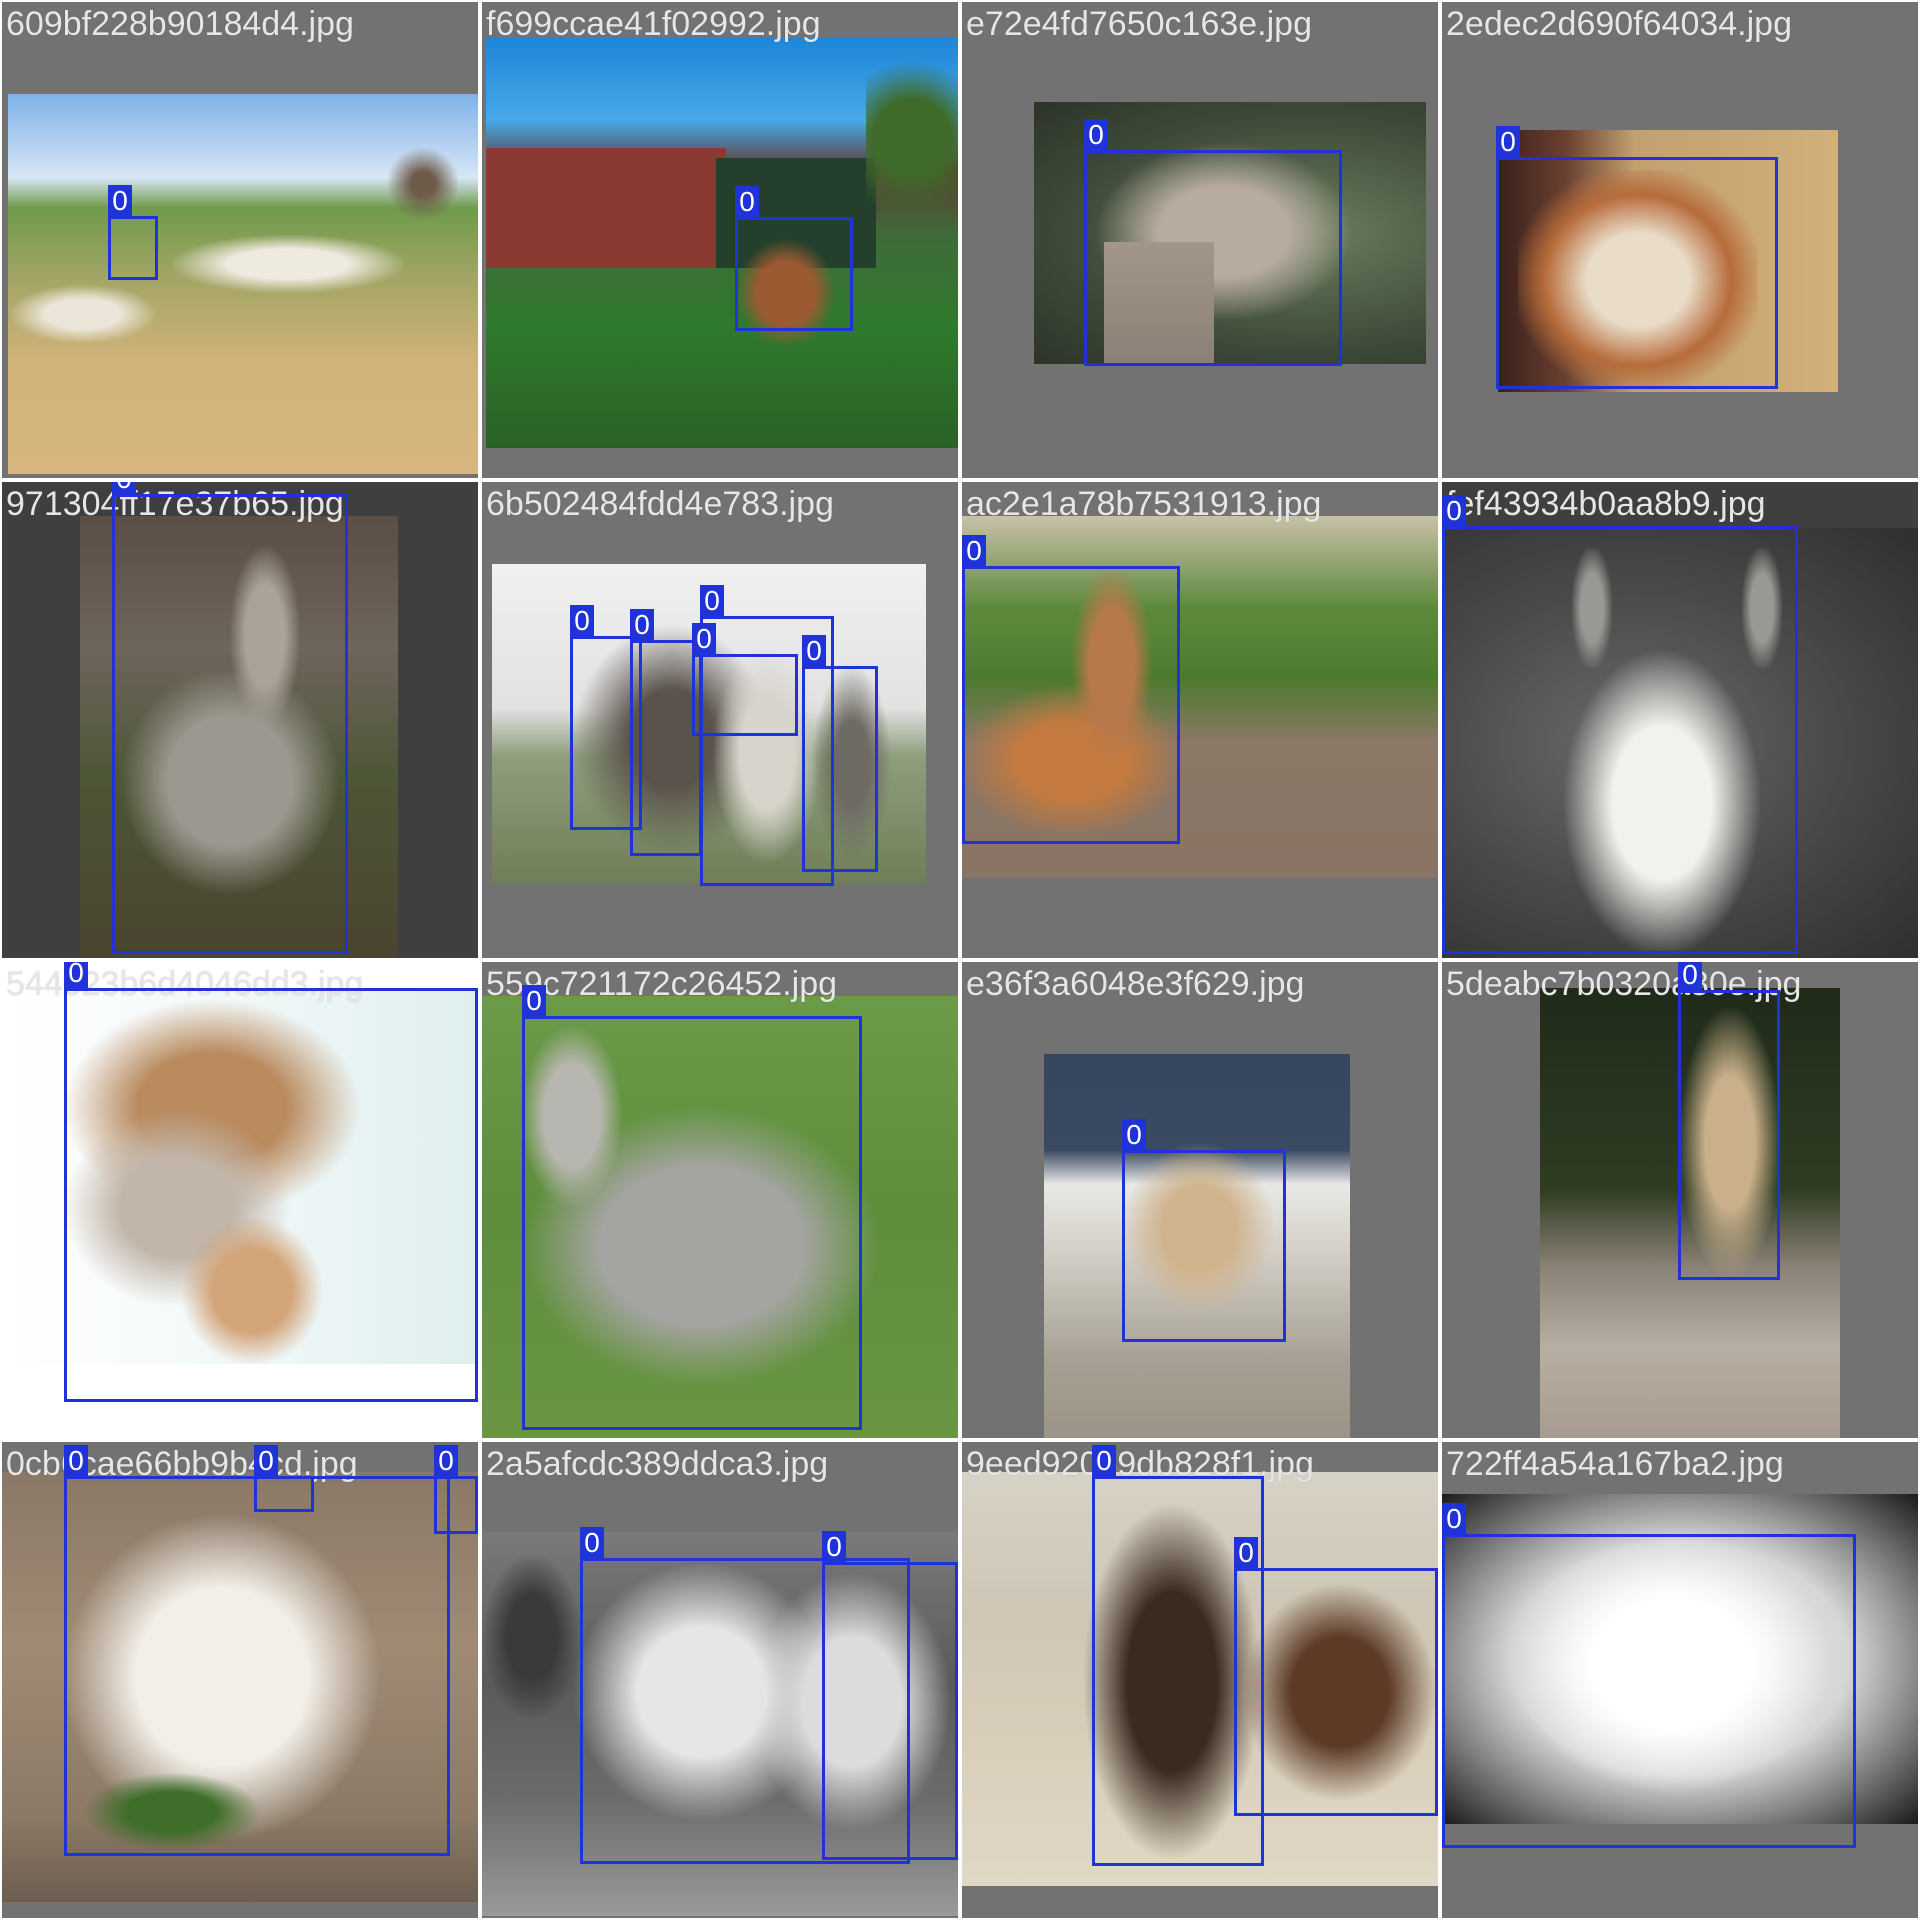  Describe the element at coordinates (1139, 24) in the screenshot. I see `filename: e72e4fd7650c163e.jpg` at that location.